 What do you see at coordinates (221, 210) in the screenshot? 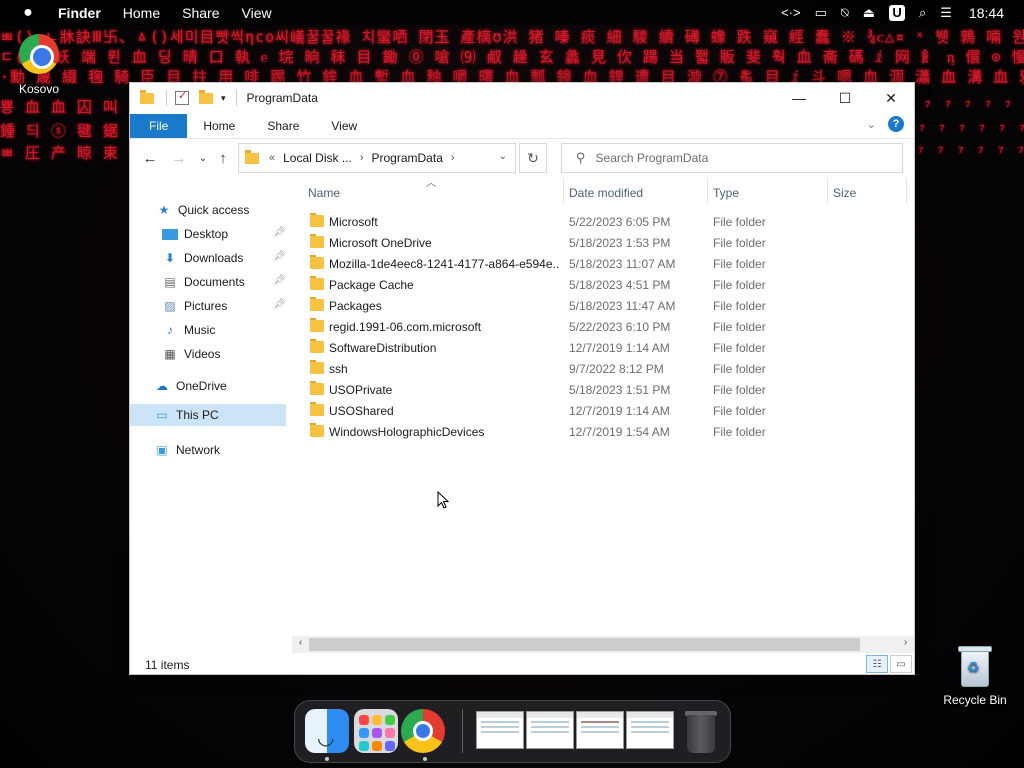
I see `sidebar-item-quick-access: ★ Quick access` at bounding box center [221, 210].